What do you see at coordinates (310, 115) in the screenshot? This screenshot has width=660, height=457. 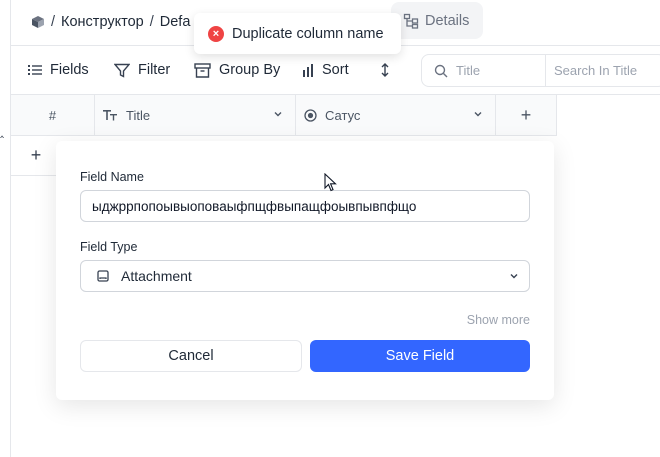 I see `single-select-icon` at bounding box center [310, 115].